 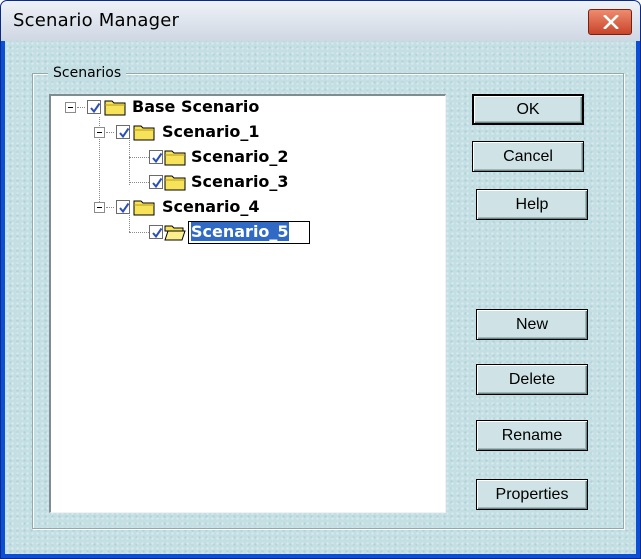 I want to click on scenario-3-checkbox, so click(x=156, y=182).